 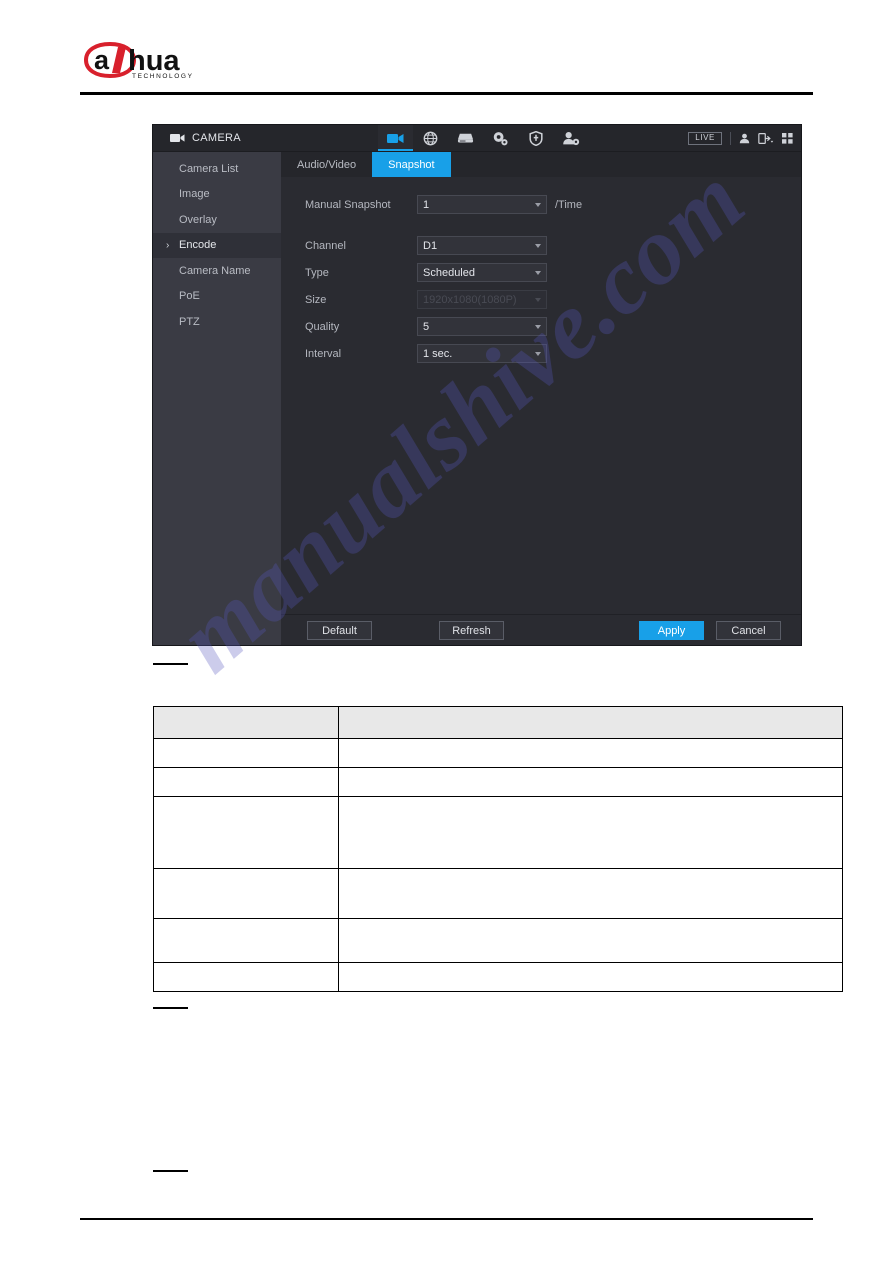 What do you see at coordinates (137, 60) in the screenshot?
I see `dahua-logo-svg: a hua TECHNOLOGY` at bounding box center [137, 60].